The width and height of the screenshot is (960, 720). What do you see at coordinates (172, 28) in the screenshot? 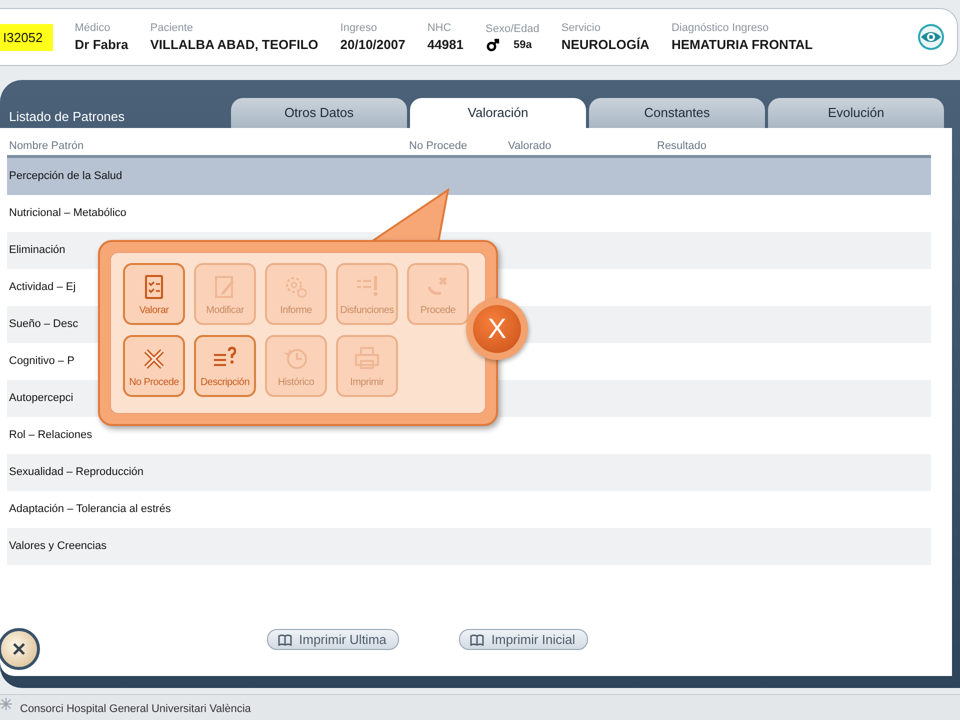
I see `field-label: Paciente` at bounding box center [172, 28].